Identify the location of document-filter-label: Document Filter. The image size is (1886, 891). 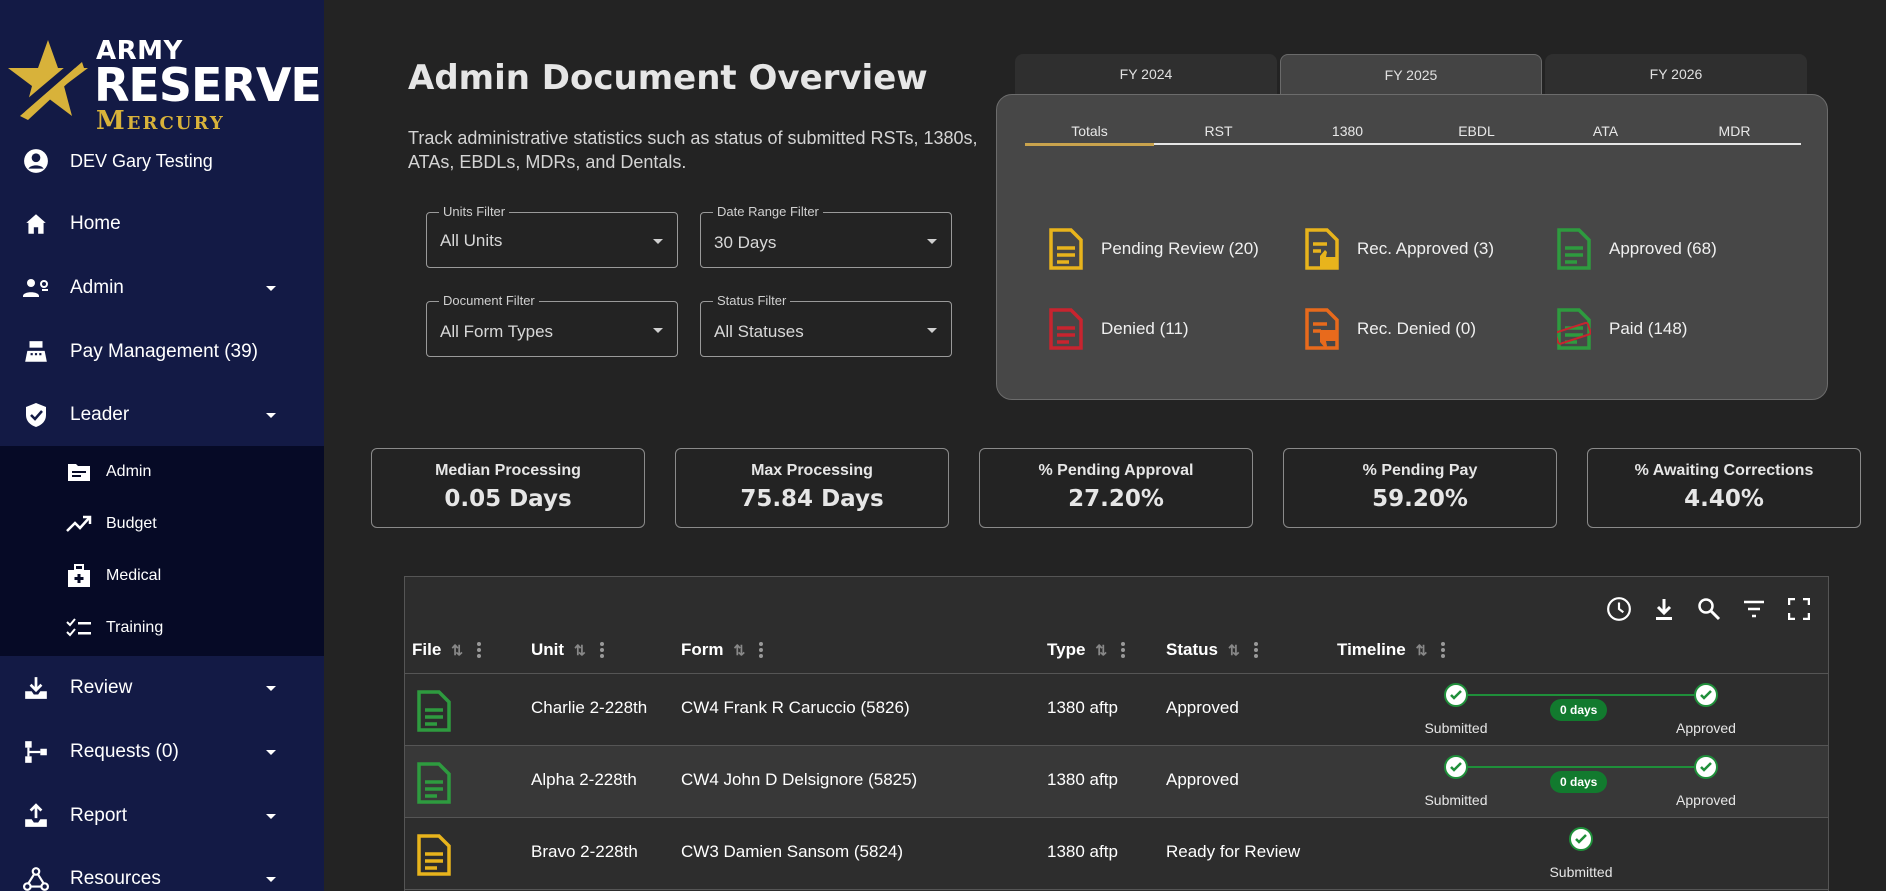
(489, 300).